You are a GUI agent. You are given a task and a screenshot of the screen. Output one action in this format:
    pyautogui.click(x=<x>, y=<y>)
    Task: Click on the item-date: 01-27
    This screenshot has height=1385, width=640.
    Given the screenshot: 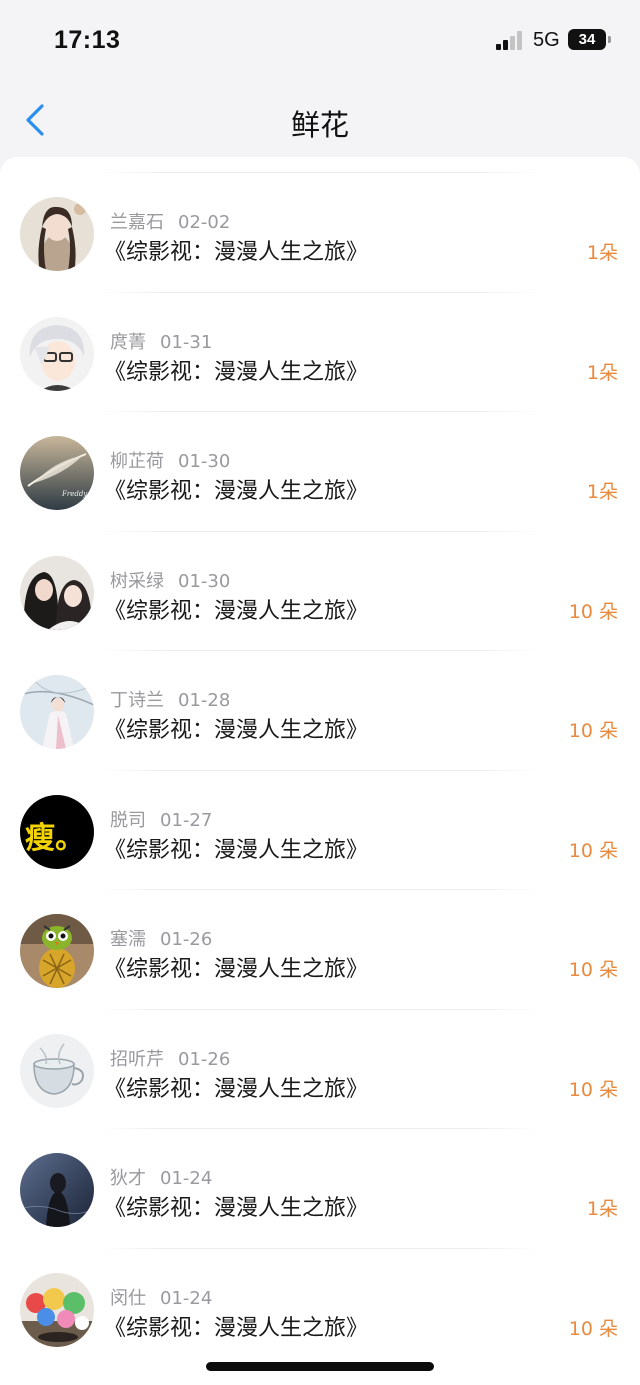 What is the action you would take?
    pyautogui.click(x=186, y=820)
    